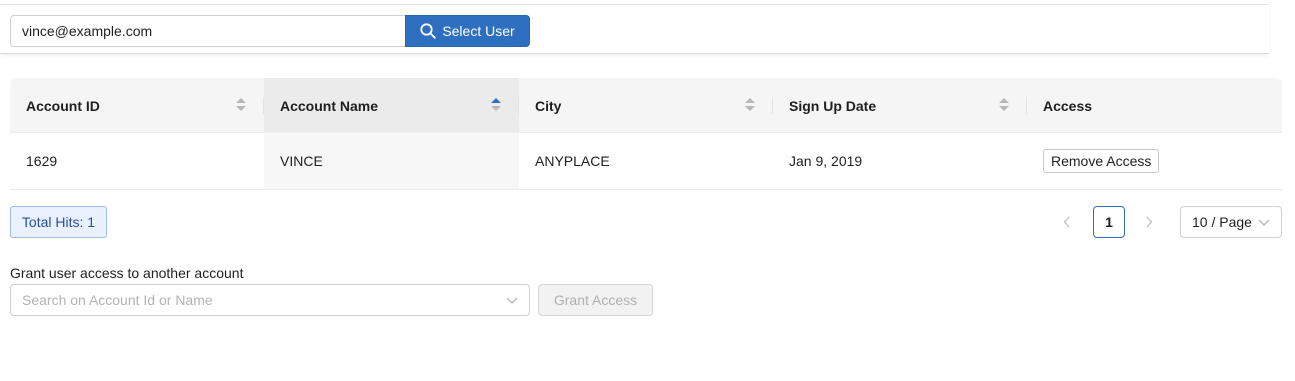 The height and width of the screenshot is (381, 1295). Describe the element at coordinates (826, 161) in the screenshot. I see `cell-sign-up-date: Jan 9, 2019` at that location.